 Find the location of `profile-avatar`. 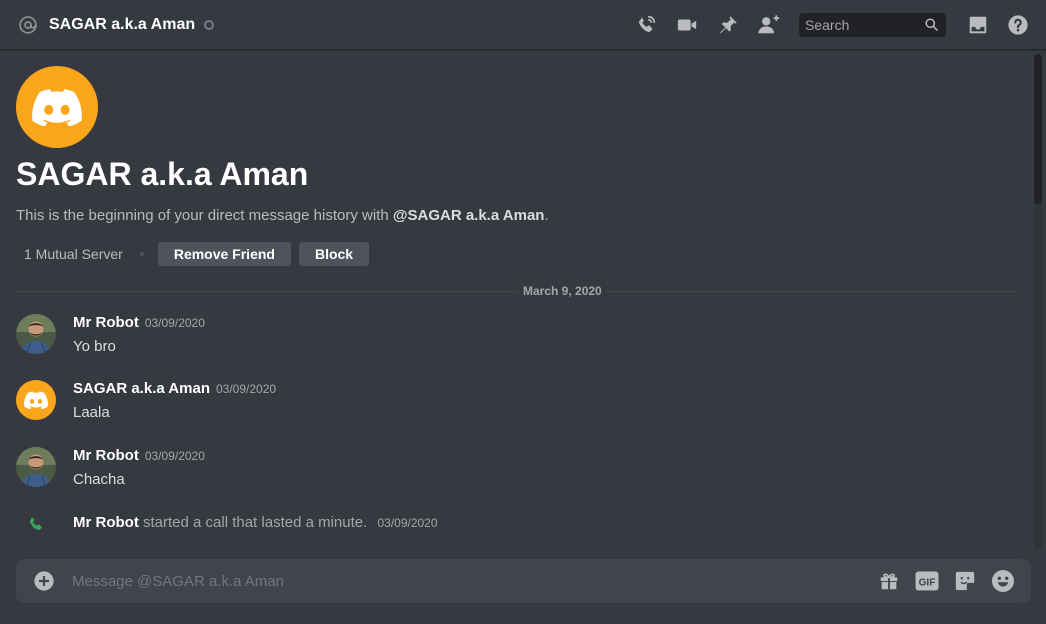

profile-avatar is located at coordinates (57, 107).